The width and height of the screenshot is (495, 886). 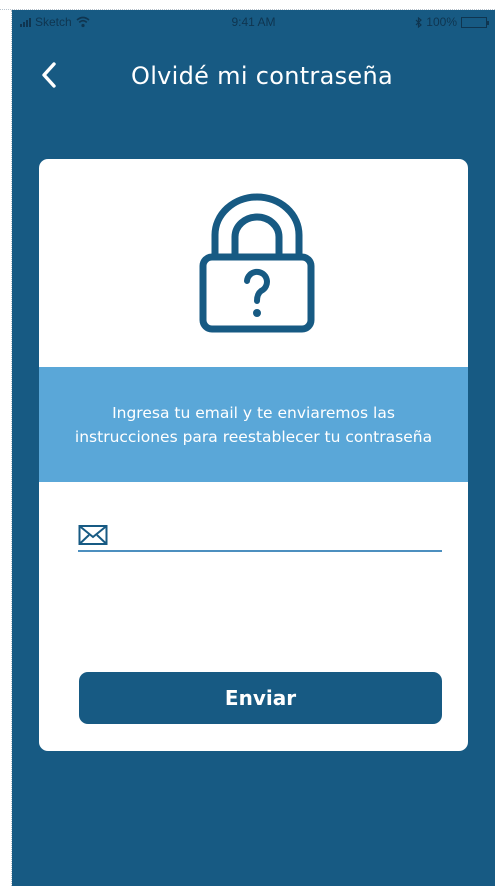 I want to click on send-button-label: Enviar, so click(x=260, y=698).